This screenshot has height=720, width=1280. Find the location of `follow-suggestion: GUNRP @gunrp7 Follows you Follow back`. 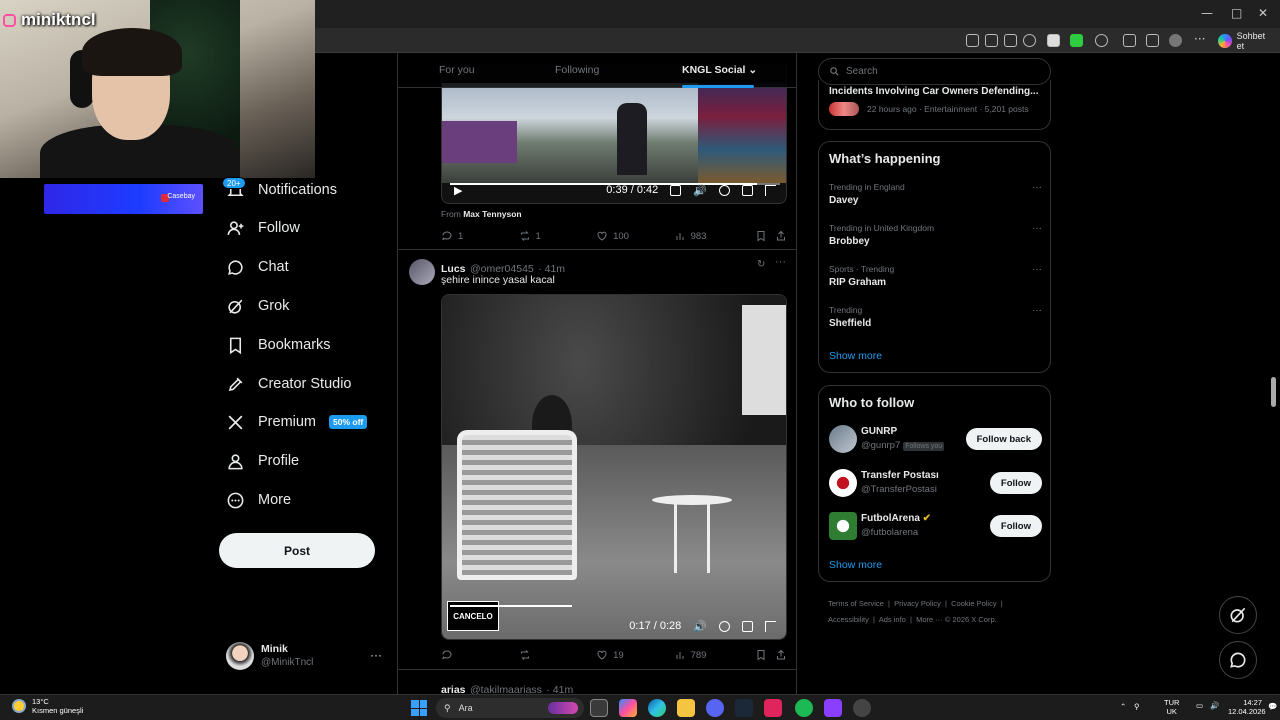

follow-suggestion: GUNRP @gunrp7 Follows you Follow back is located at coordinates (935, 440).